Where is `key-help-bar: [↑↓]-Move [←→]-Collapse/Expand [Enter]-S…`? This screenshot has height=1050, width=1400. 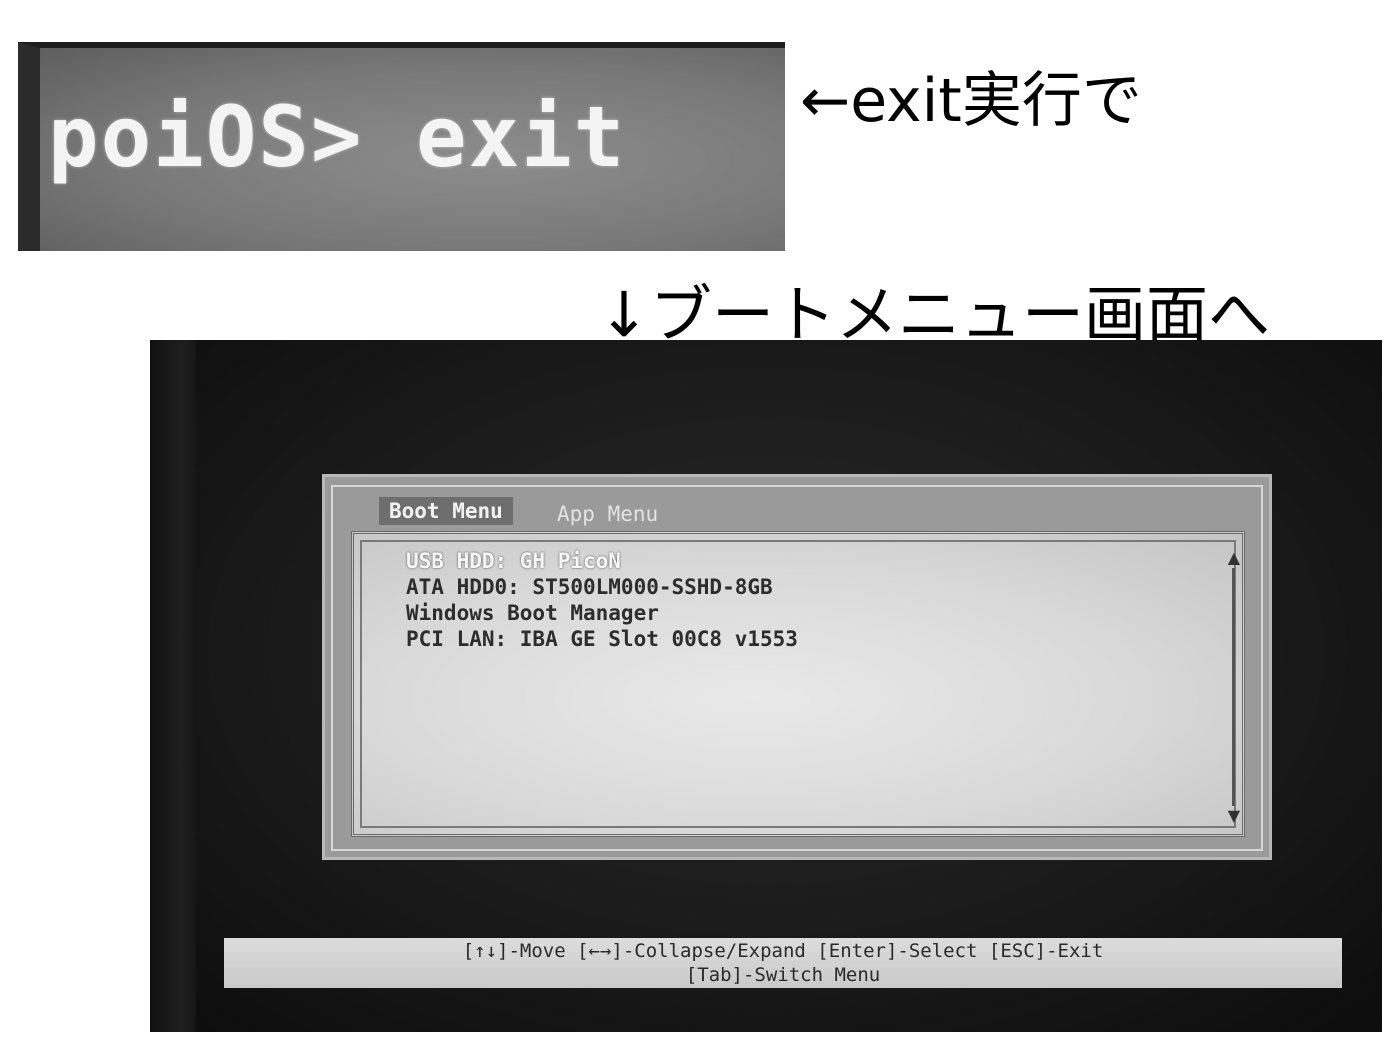
key-help-bar: [↑↓]-Move [←→]-Collapse/Expand [Enter]-S… is located at coordinates (783, 963).